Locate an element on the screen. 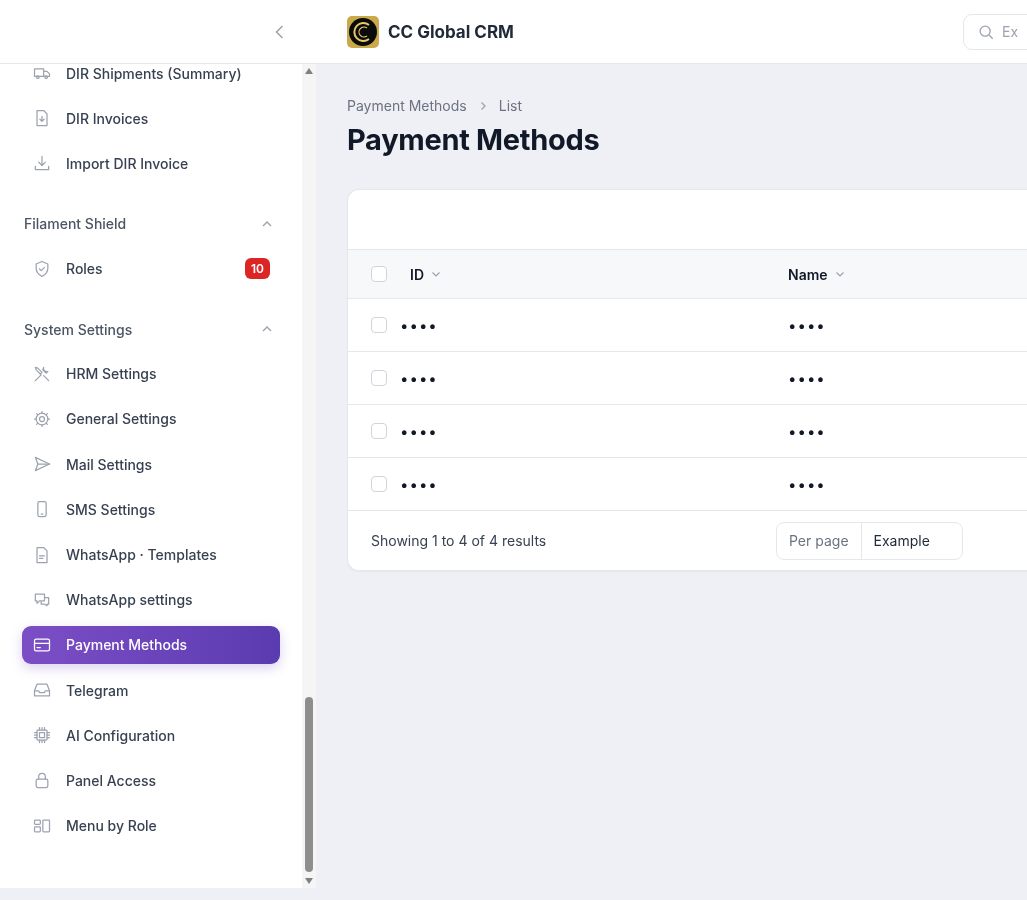 This screenshot has height=900, width=1027. gear-icon is located at coordinates (42, 418).